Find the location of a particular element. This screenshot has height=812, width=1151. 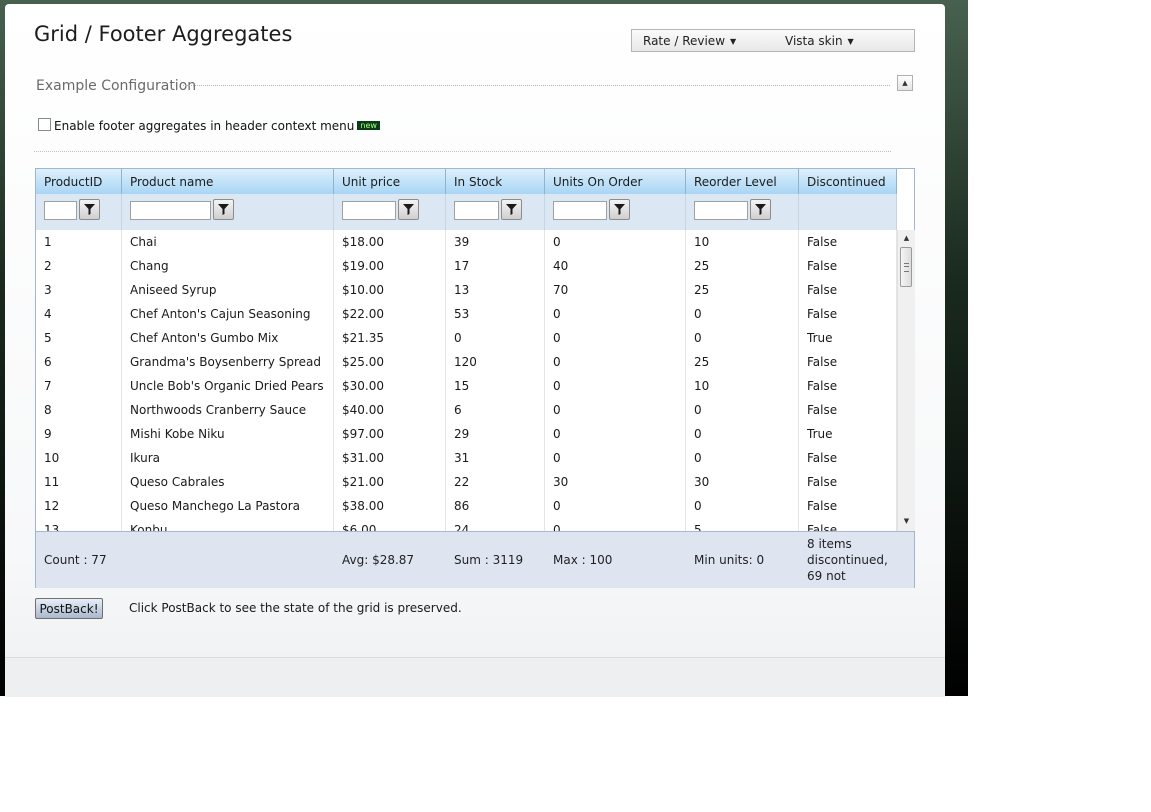

cell-product-name: Queso Cabrales is located at coordinates (228, 482).